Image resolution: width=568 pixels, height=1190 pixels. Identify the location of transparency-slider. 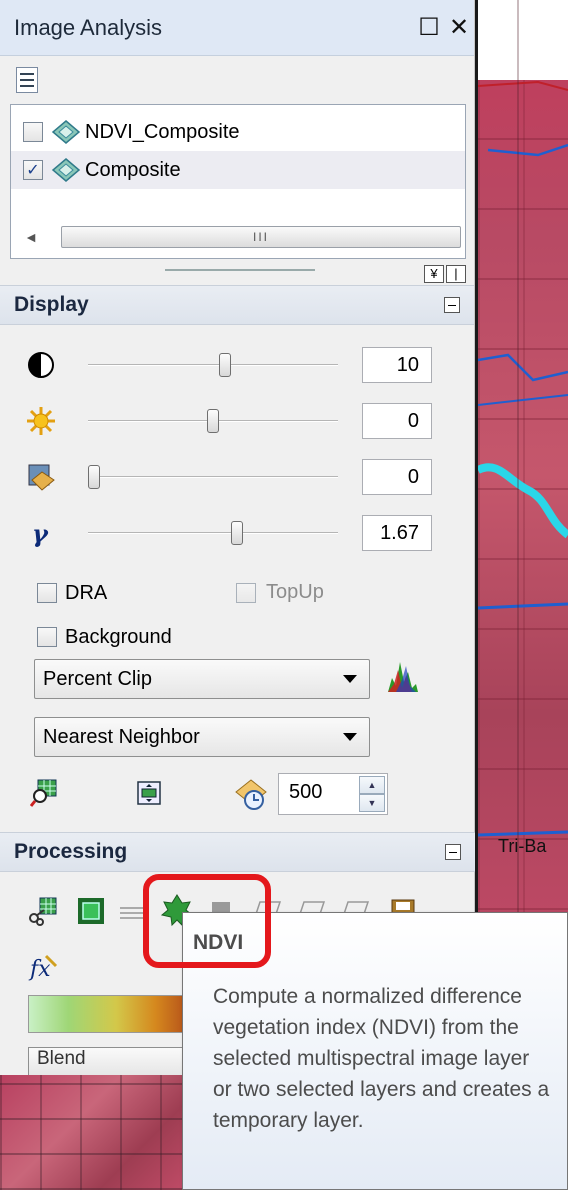
(213, 477).